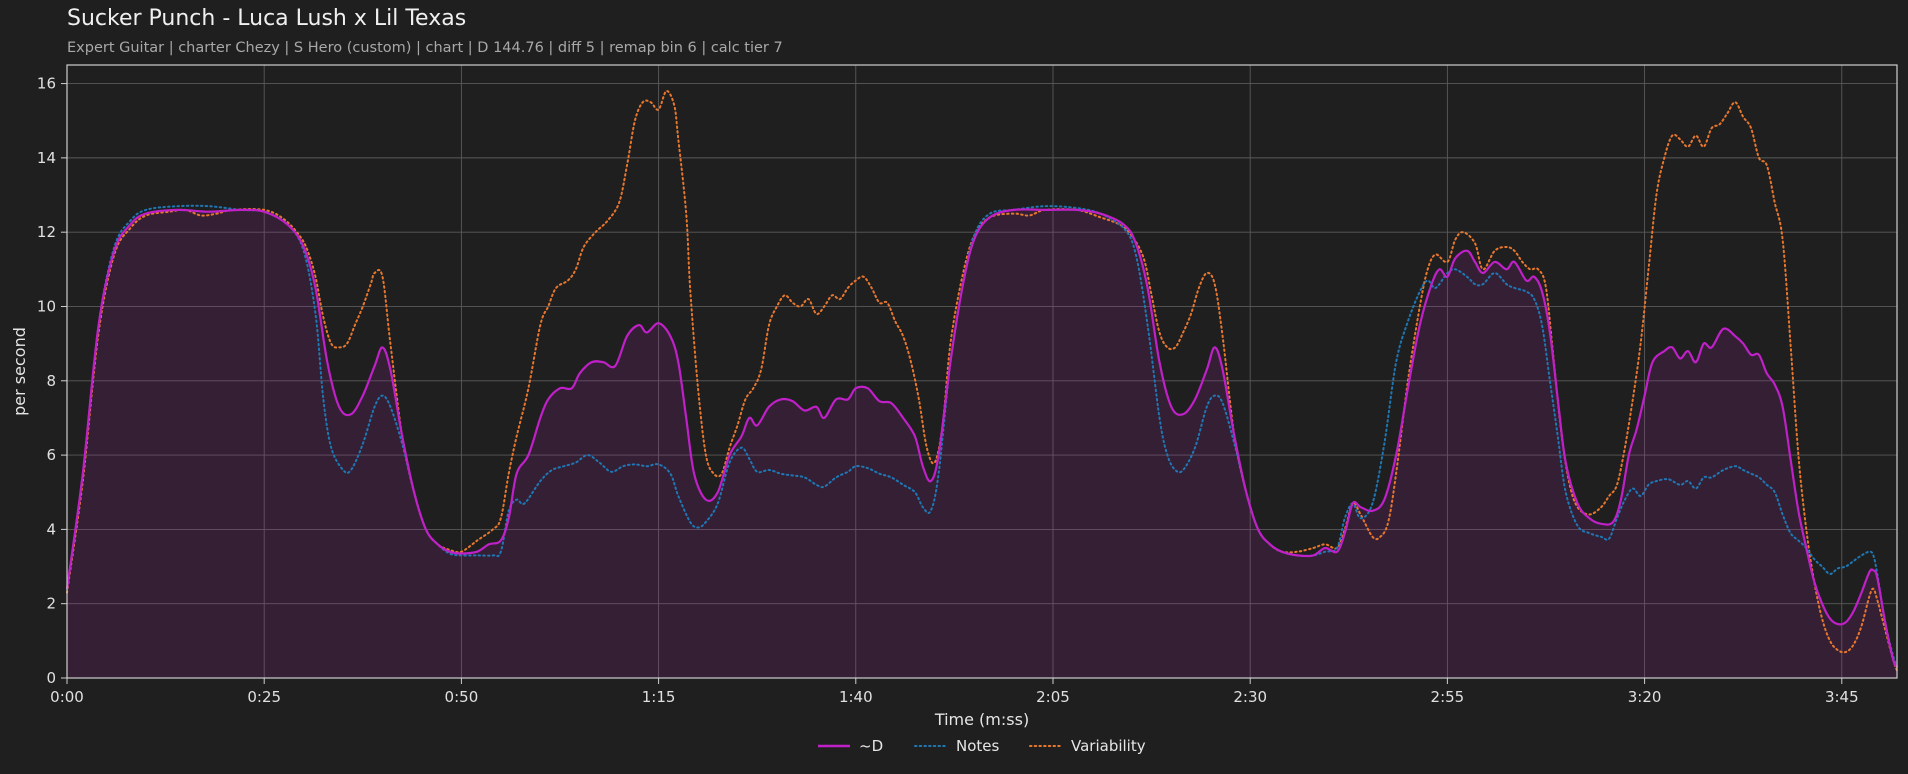 The height and width of the screenshot is (774, 1908). Describe the element at coordinates (978, 746) in the screenshot. I see `legend-label: Notes` at that location.